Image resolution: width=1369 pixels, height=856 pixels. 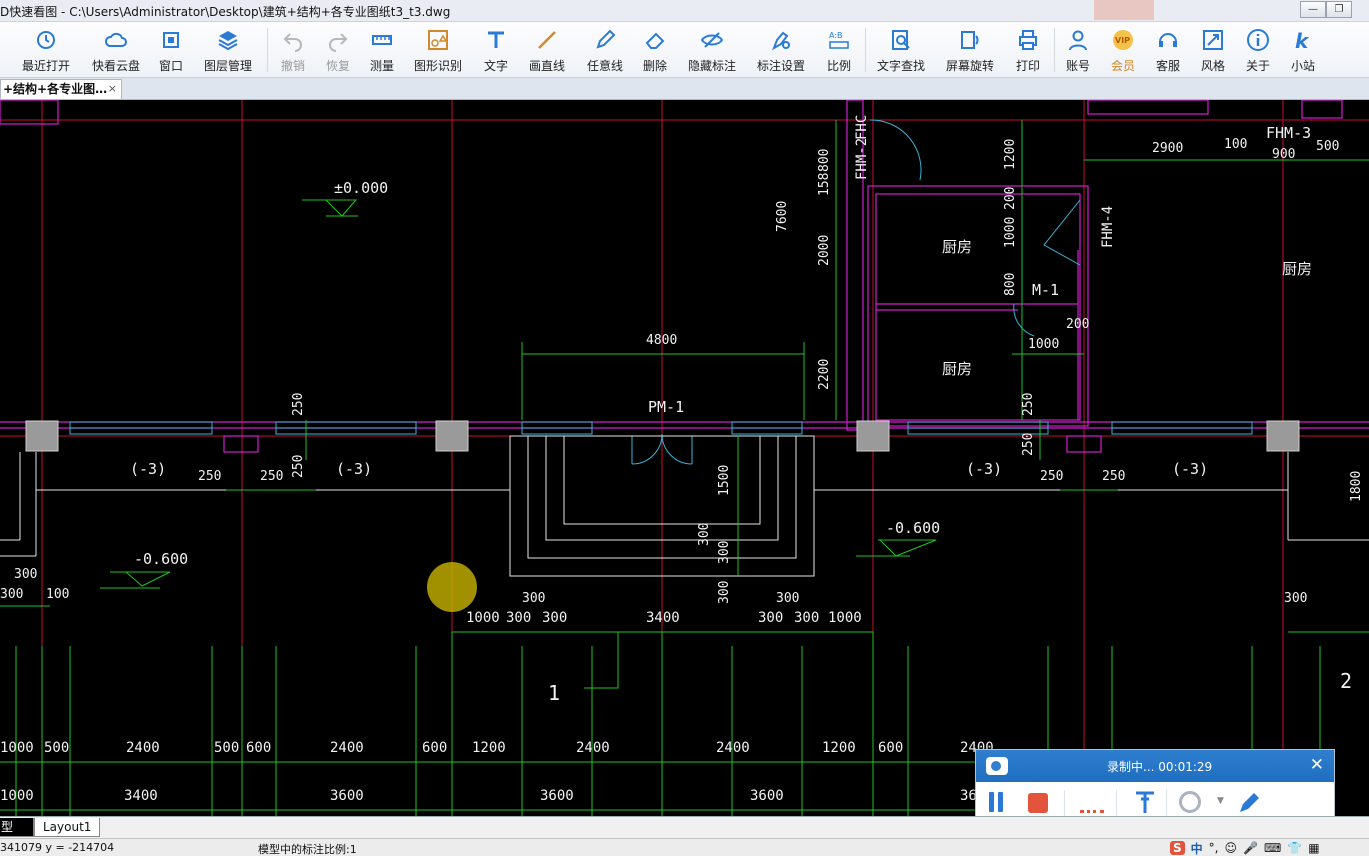 I want to click on recent-open-button: 最近打开, so click(x=46, y=50).